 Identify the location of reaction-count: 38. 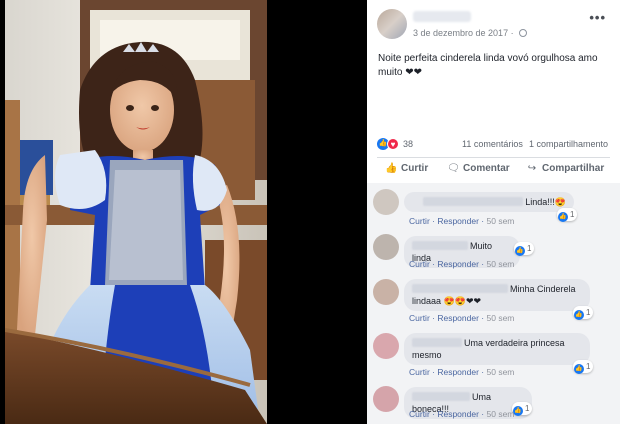
(408, 144).